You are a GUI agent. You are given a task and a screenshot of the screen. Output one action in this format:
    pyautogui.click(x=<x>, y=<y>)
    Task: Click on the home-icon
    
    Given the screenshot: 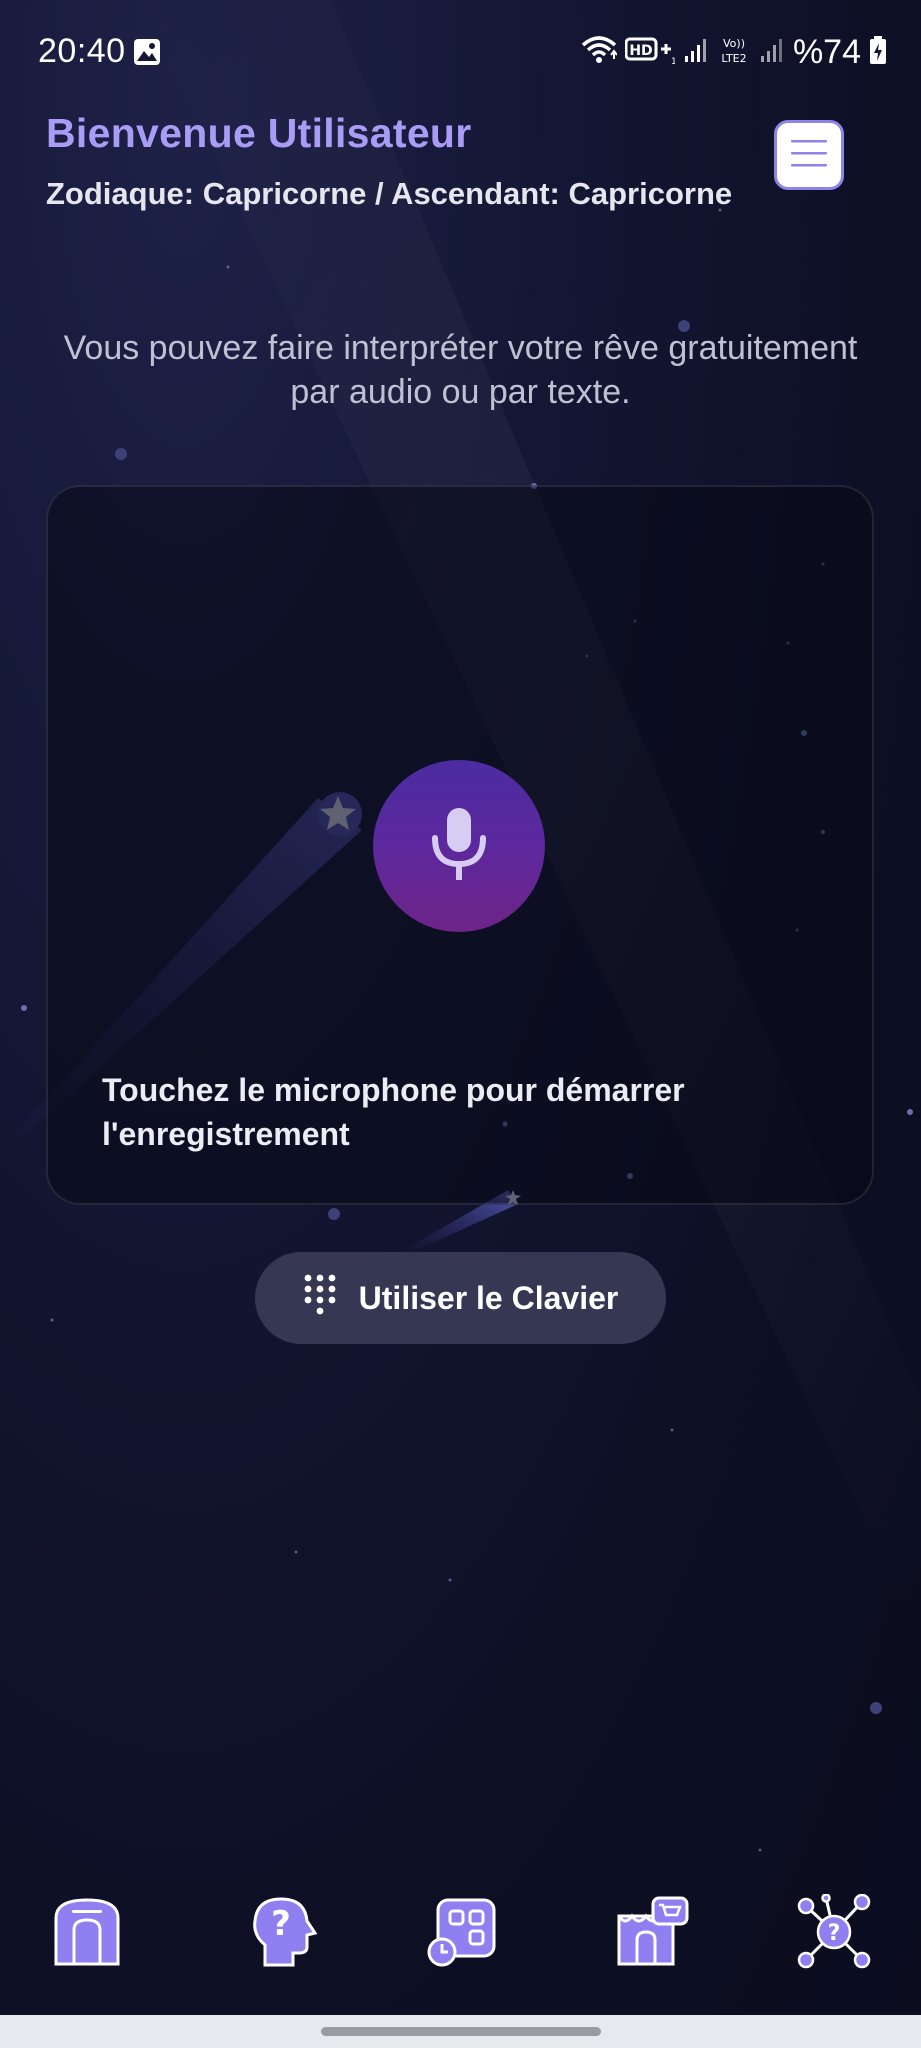 What is the action you would take?
    pyautogui.click(x=87, y=1934)
    